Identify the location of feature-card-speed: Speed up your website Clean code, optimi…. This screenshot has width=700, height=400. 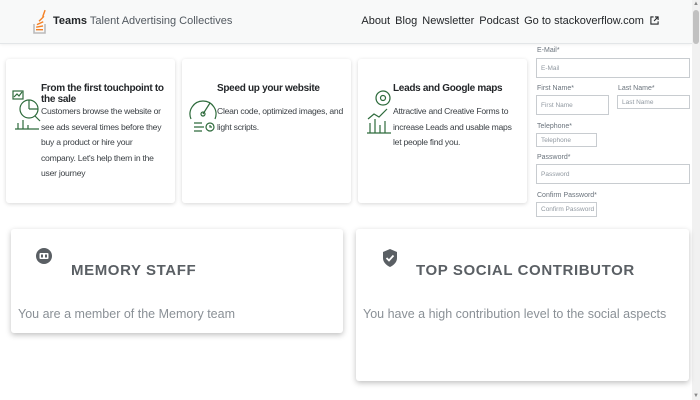
(266, 131).